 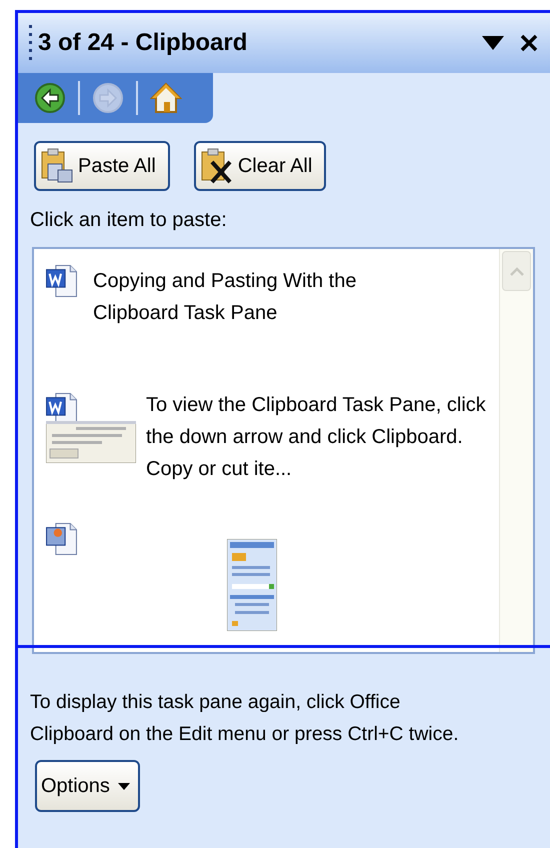 I want to click on clipboard-item: Copying and Pasting With the Clipboard Task Pane, so click(x=266, y=329).